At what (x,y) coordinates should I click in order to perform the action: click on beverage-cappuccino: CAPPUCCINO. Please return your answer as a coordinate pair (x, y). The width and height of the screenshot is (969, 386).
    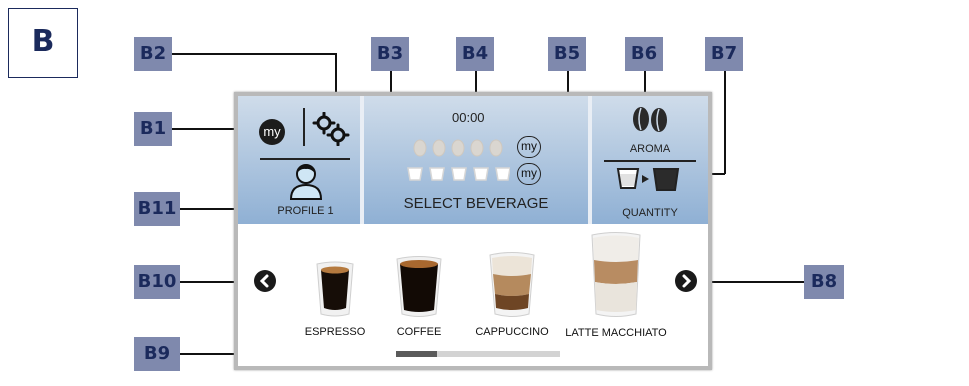
    Looking at the image, I should click on (512, 296).